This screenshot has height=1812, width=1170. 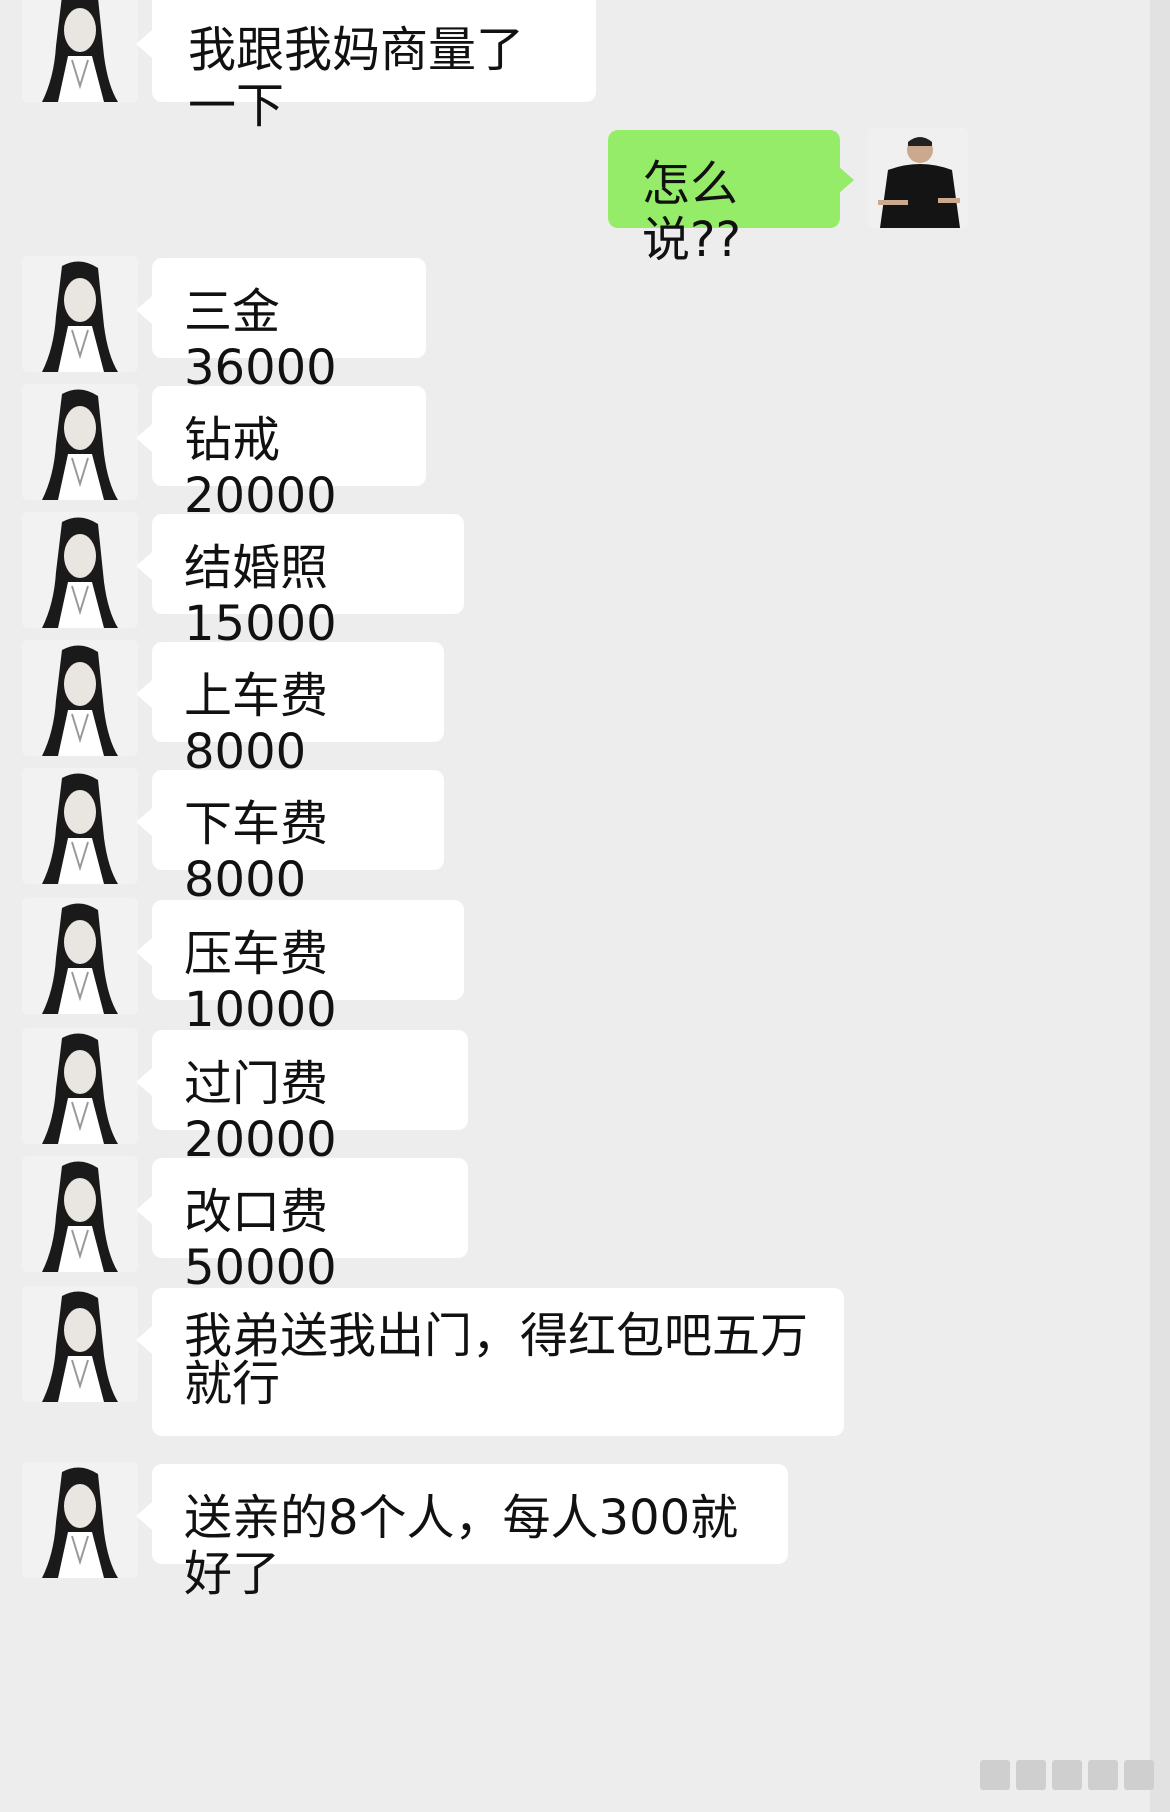 I want to click on message-text: 送亲的8个人，每人300就好了, so click(x=461, y=1546).